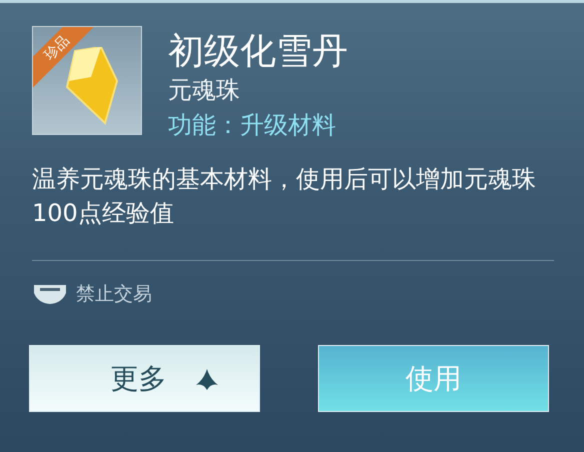 Image resolution: width=584 pixels, height=452 pixels. What do you see at coordinates (114, 294) in the screenshot?
I see `trade-status: 禁止交易` at bounding box center [114, 294].